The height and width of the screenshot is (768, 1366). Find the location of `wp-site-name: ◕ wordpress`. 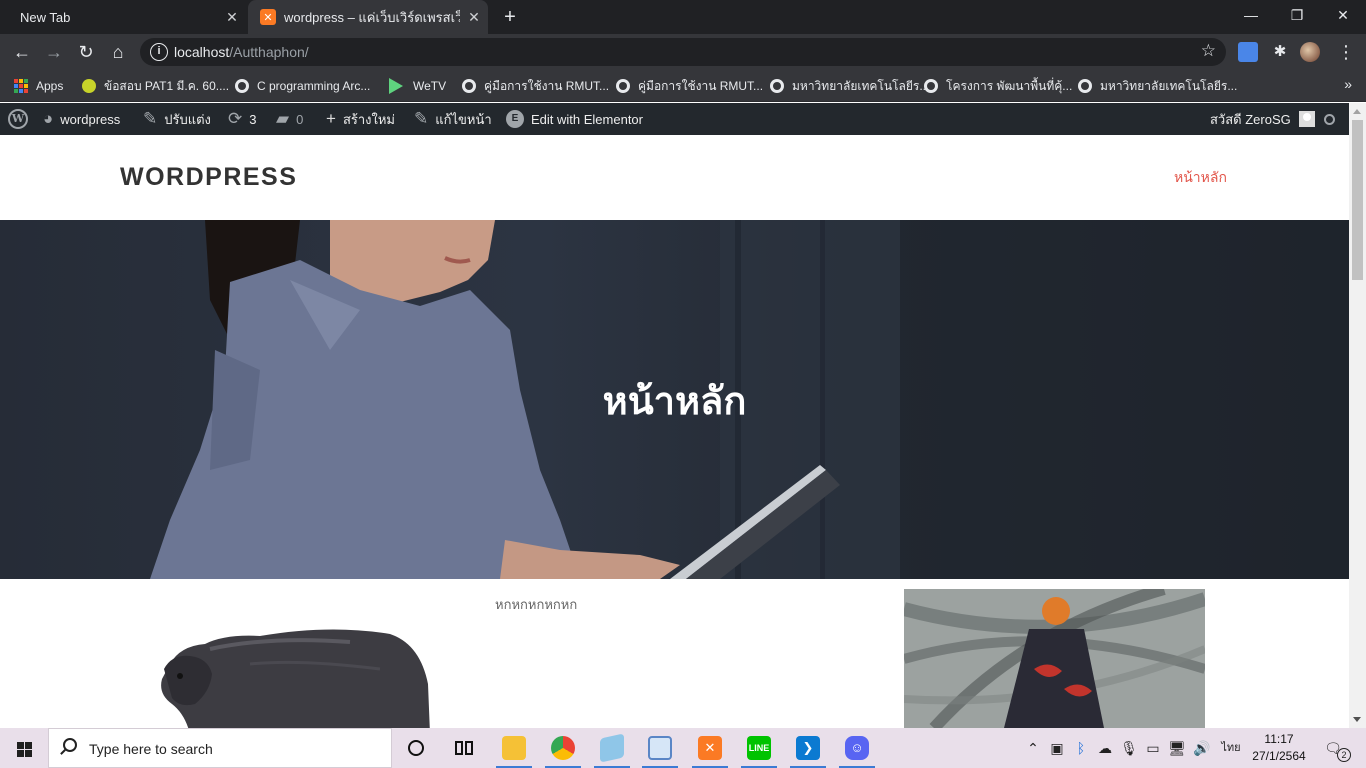

wp-site-name: ◕ wordpress is located at coordinates (81, 119).